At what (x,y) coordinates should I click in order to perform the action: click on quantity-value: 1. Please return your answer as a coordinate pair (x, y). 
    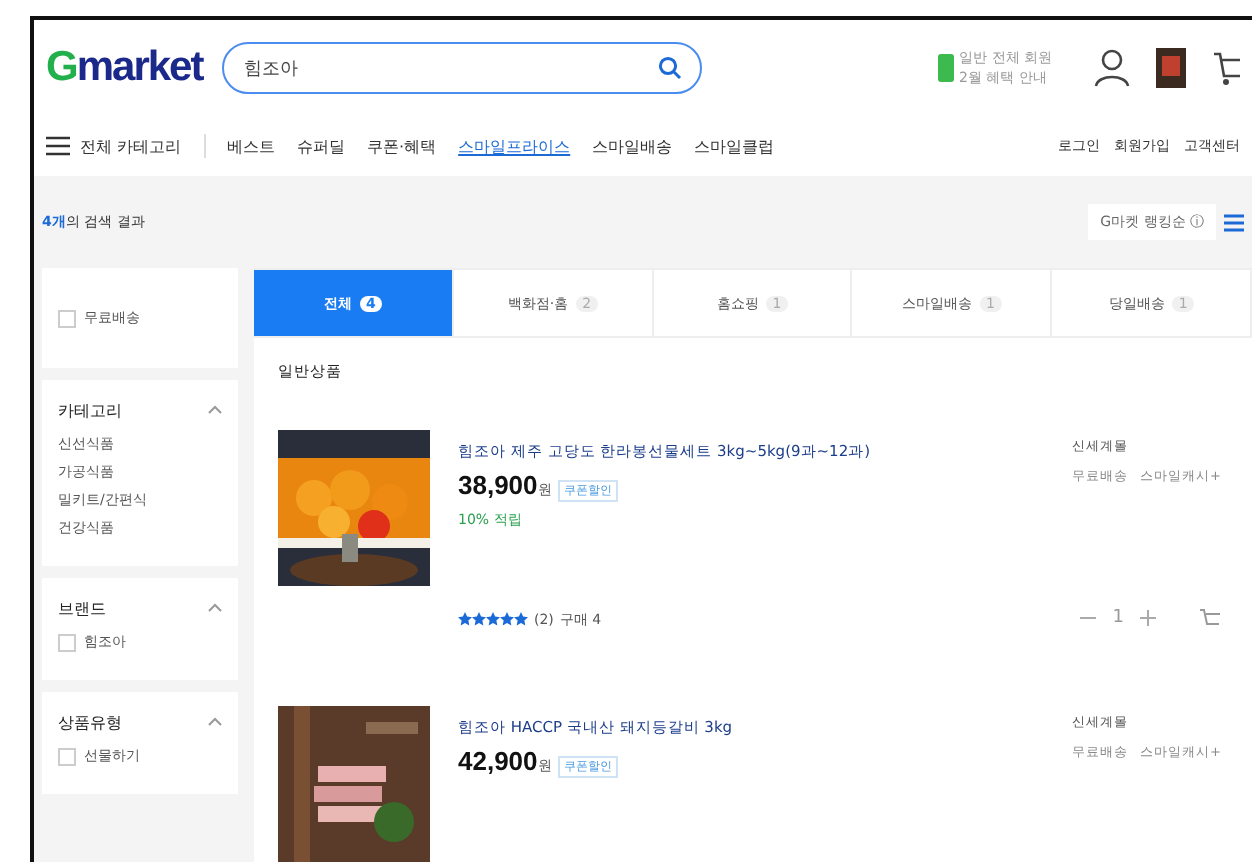
    Looking at the image, I should click on (1118, 618).